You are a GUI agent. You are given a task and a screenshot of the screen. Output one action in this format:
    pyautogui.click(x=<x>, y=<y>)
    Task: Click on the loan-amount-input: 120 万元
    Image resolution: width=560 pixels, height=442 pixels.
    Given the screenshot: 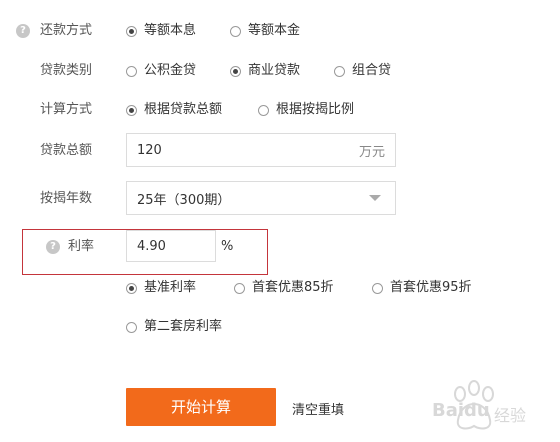 What is the action you would take?
    pyautogui.click(x=261, y=150)
    